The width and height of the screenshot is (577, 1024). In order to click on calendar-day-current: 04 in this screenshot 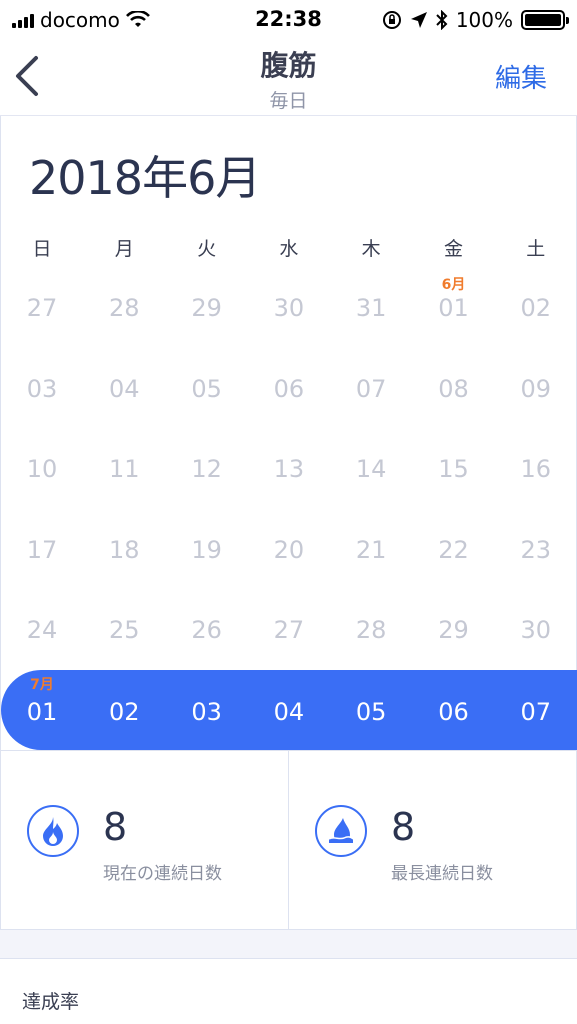, I will do `click(289, 710)`.